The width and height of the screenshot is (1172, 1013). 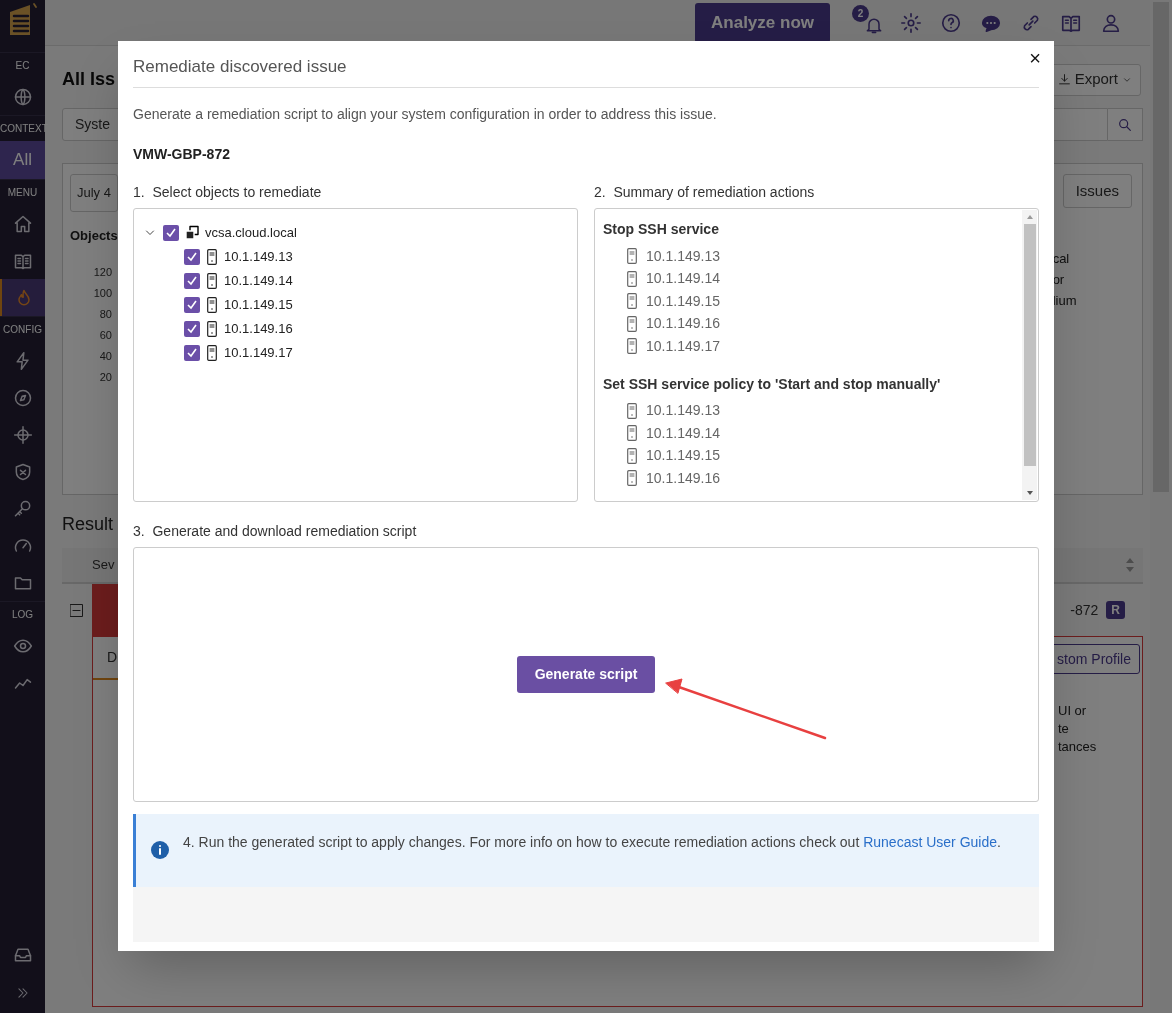 What do you see at coordinates (192, 233) in the screenshot?
I see `vcenter-icon` at bounding box center [192, 233].